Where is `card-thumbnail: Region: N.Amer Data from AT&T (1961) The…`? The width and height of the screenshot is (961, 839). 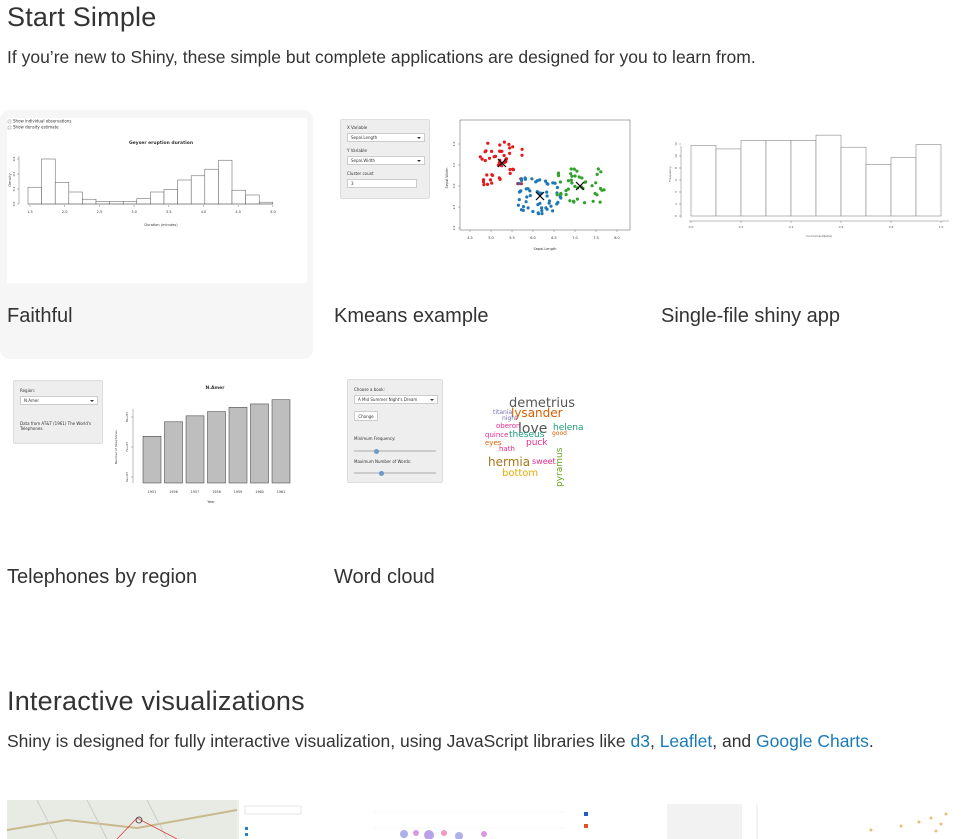 card-thumbnail: Region: N.Amer Data from AT&T (1961) The… is located at coordinates (157, 461).